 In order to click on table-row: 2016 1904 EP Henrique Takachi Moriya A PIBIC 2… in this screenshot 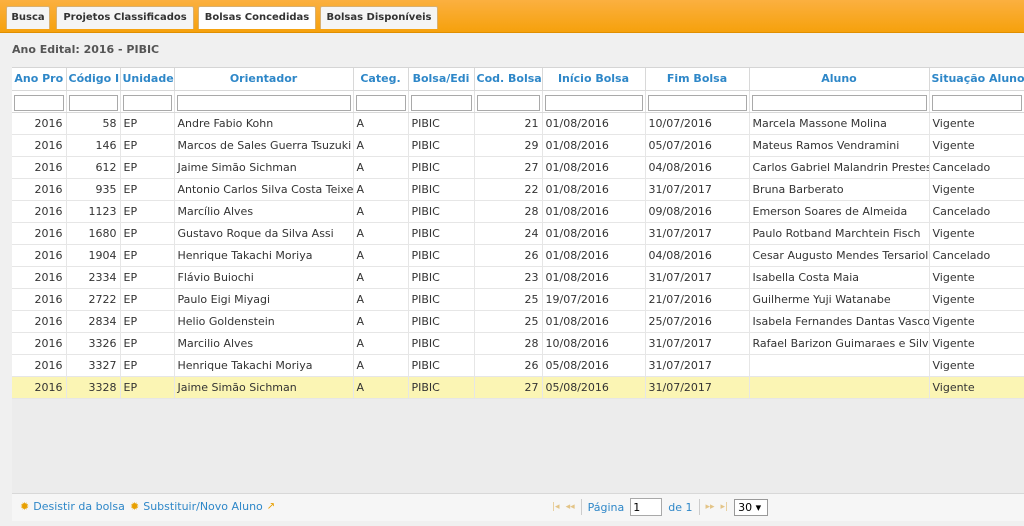, I will do `click(518, 255)`.